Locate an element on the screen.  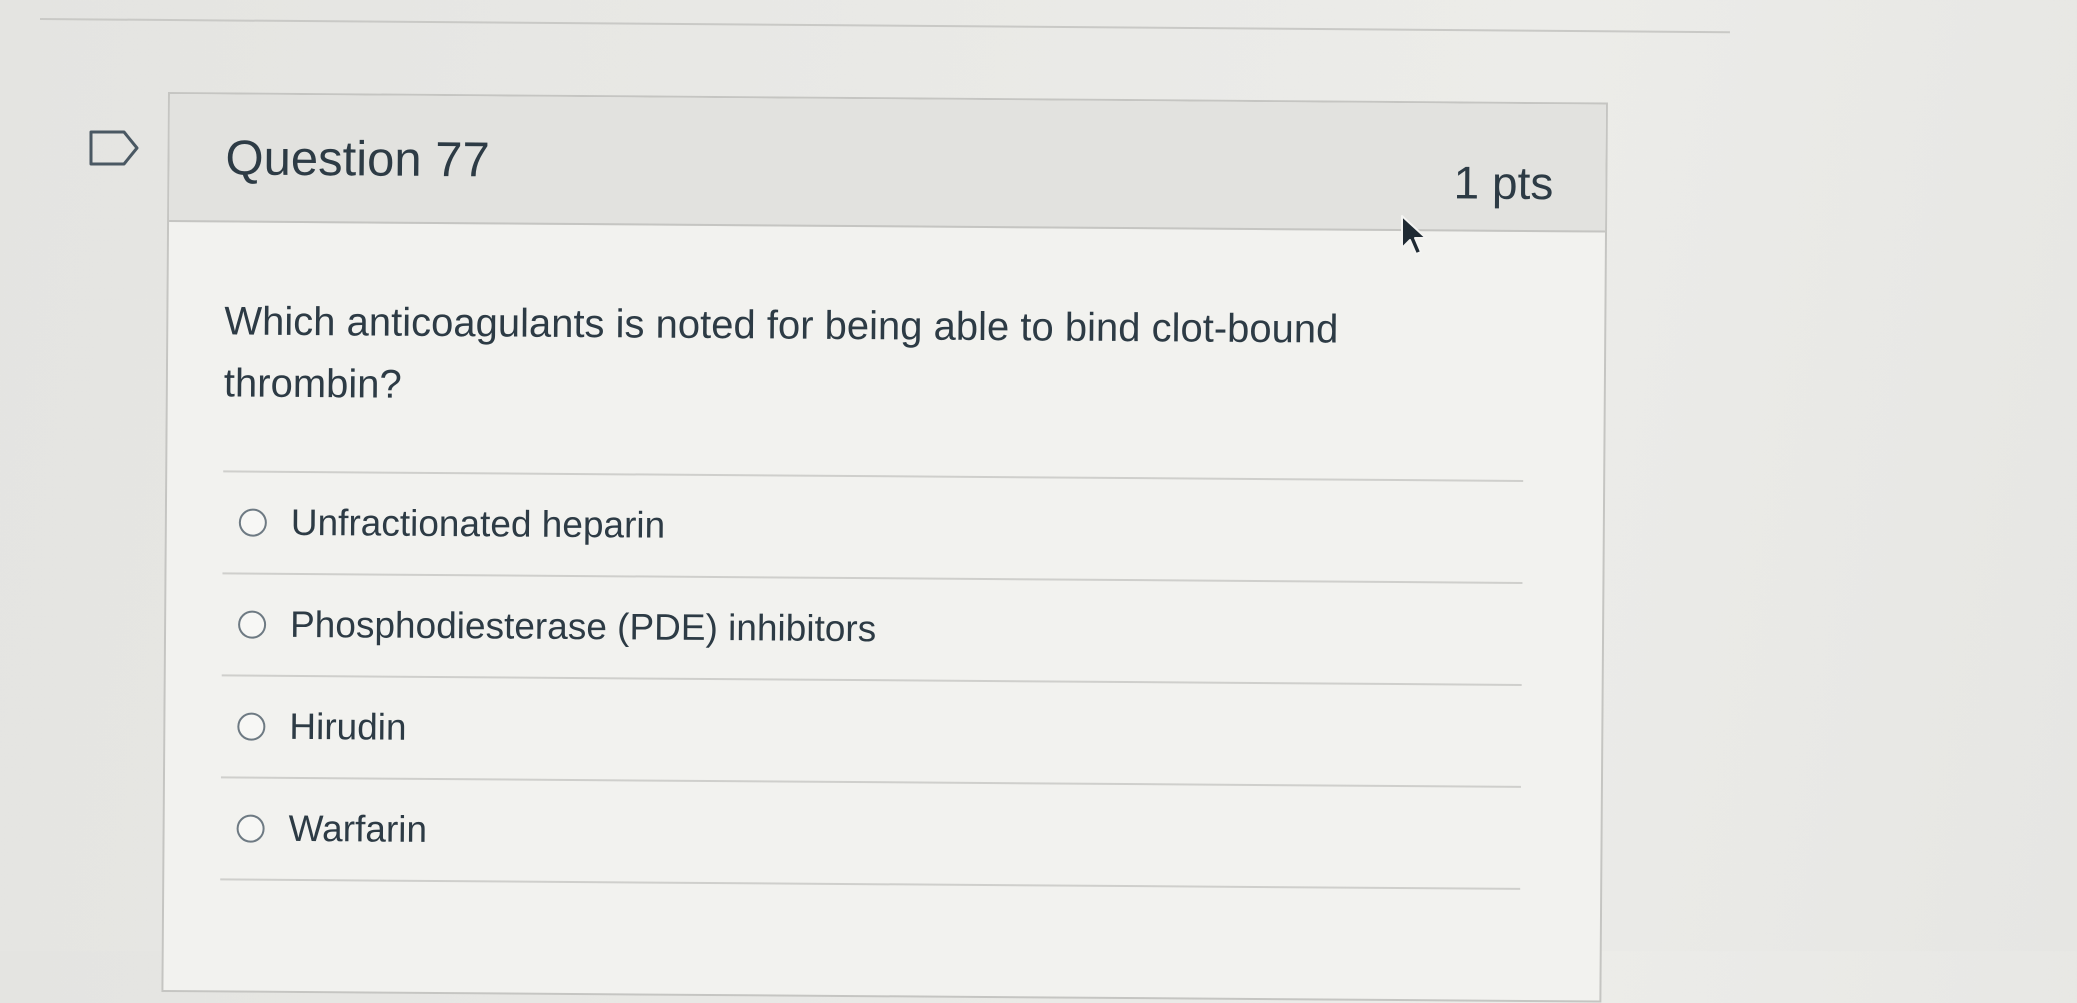
answer-option: Phosphodiesterase (PDE) inhibitors is located at coordinates (872, 628).